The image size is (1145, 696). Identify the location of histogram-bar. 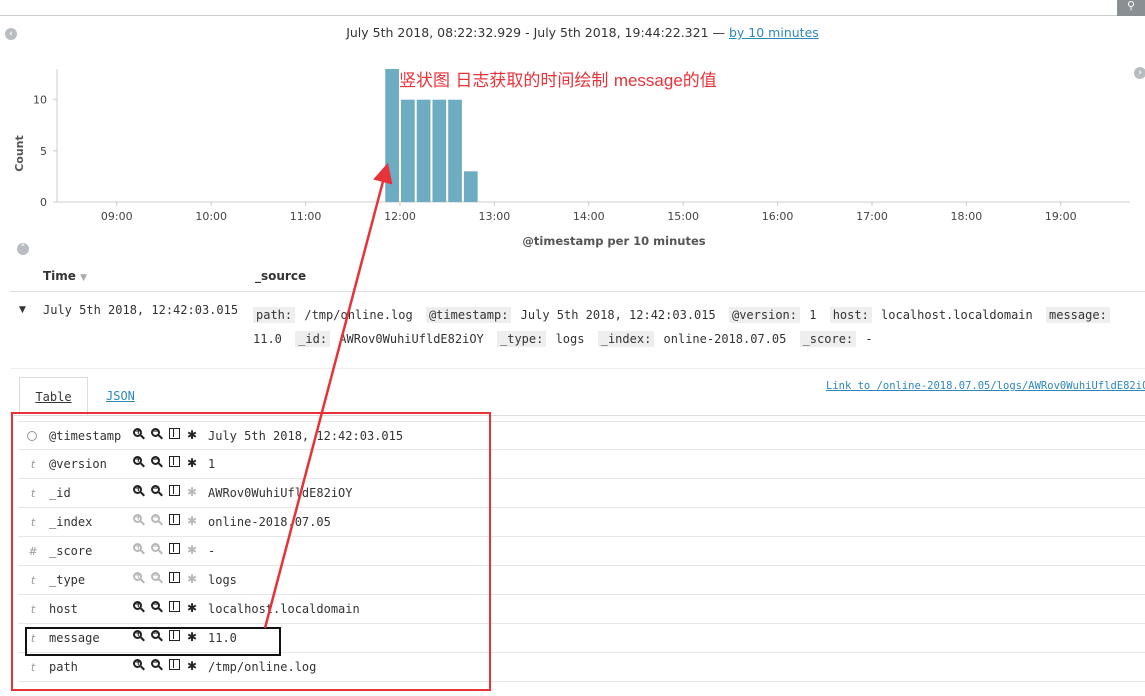
(470, 186).